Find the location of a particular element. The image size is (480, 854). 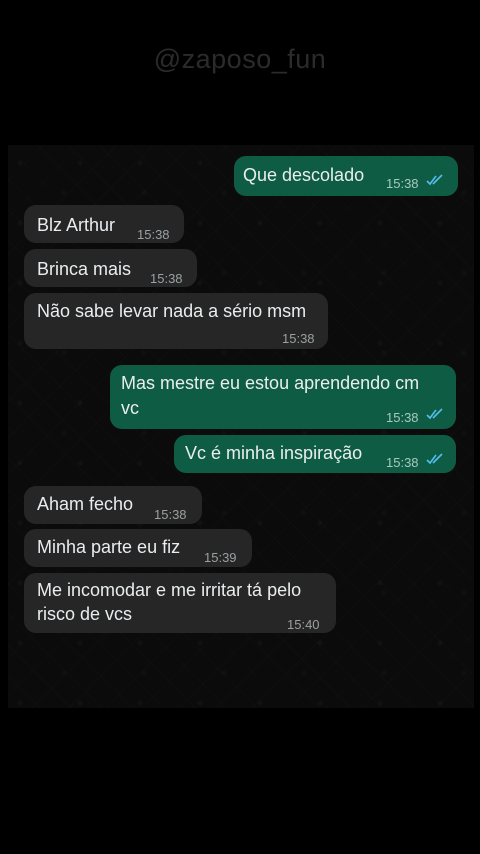

message-bubble-outgoing: Que descolado 15:38 is located at coordinates (346, 176).